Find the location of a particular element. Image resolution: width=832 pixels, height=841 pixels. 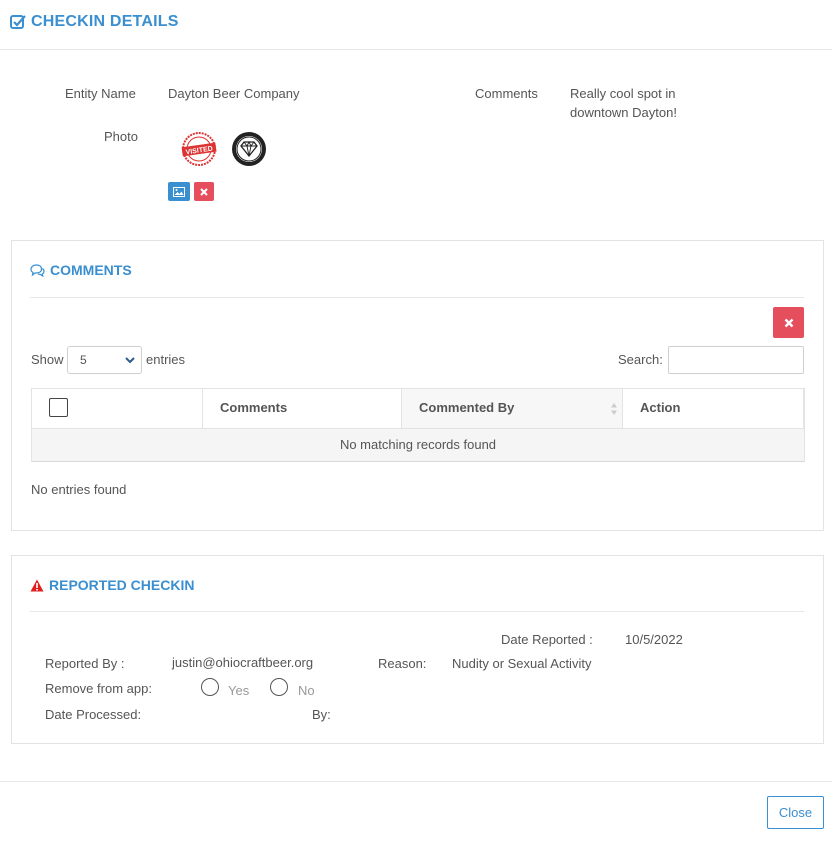

visited-stamp-photo: VISITED is located at coordinates (199, 149).